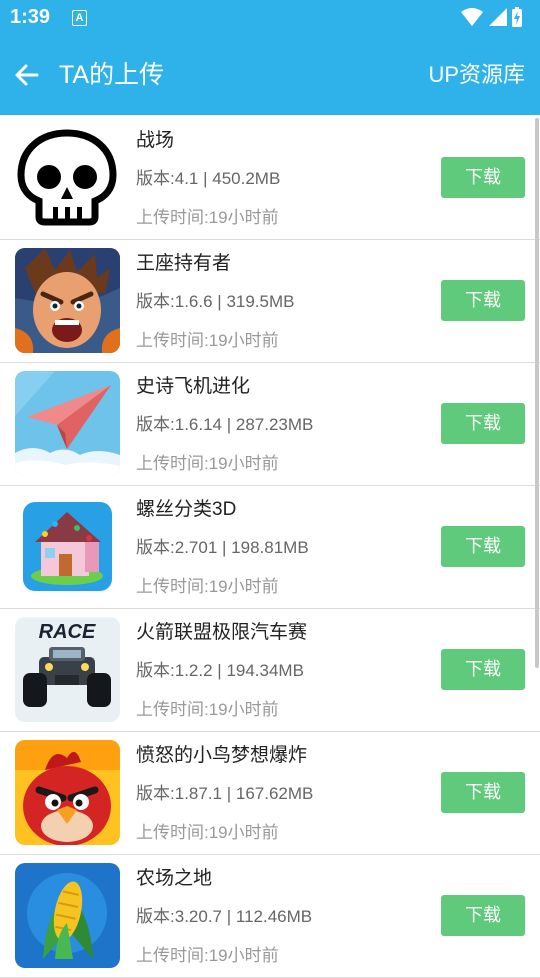  I want to click on app-meta: 版本:1.87.1 | 167.62MB, so click(224, 794).